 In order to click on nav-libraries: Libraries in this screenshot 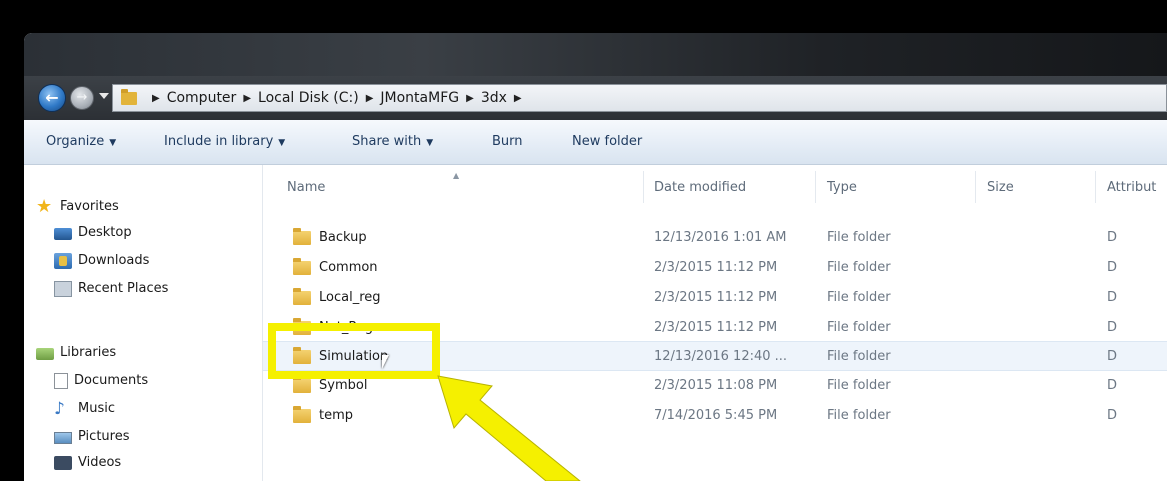, I will do `click(76, 353)`.